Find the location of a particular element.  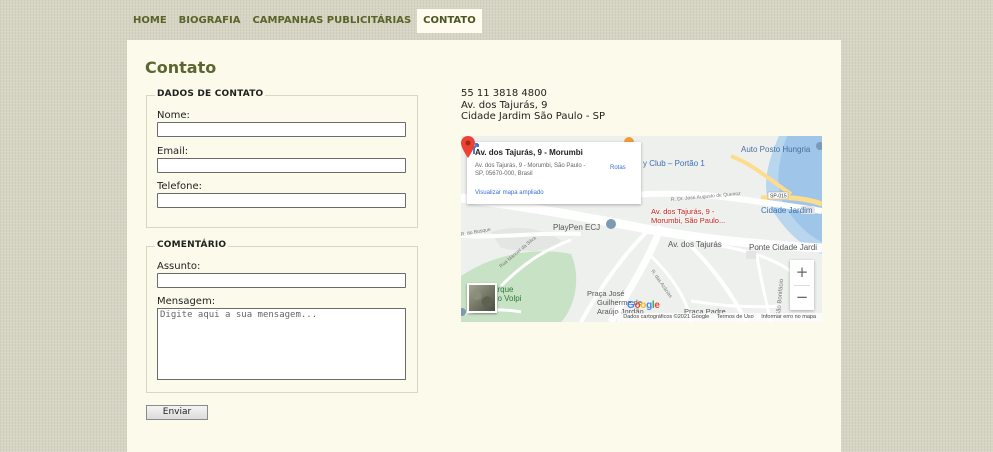

name-input is located at coordinates (281, 129).